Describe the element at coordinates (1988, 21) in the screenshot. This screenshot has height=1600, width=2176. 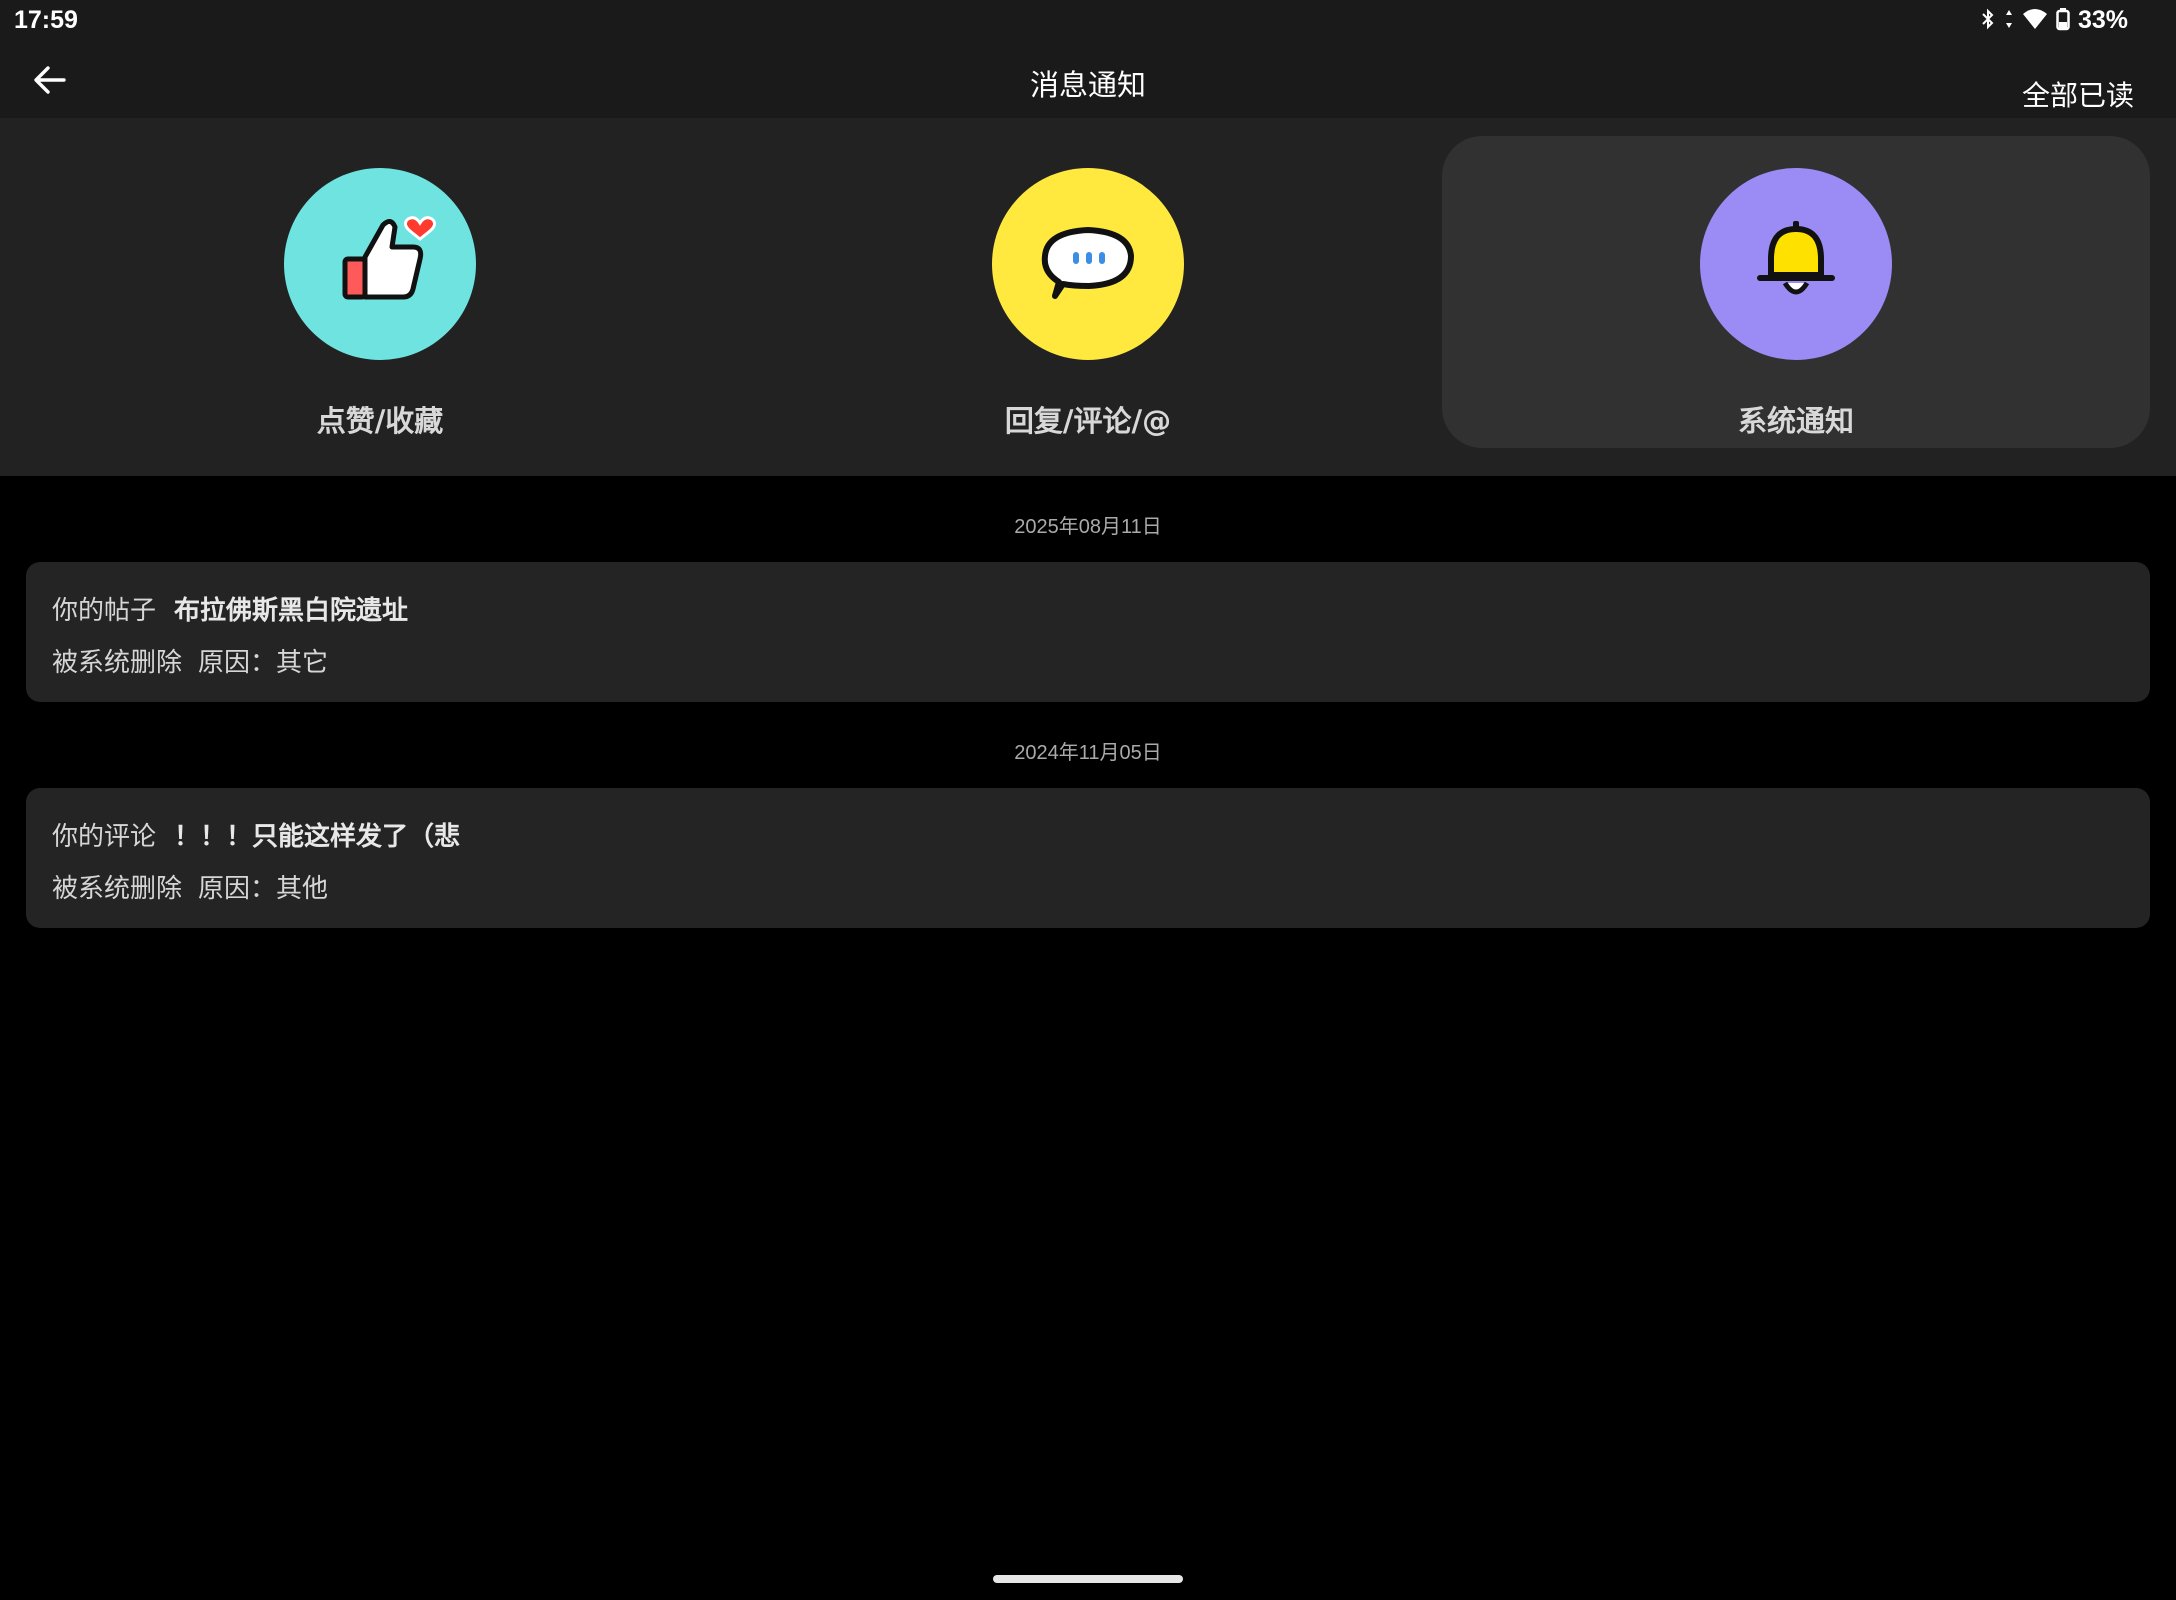
I see `bluetooth-icon` at that location.